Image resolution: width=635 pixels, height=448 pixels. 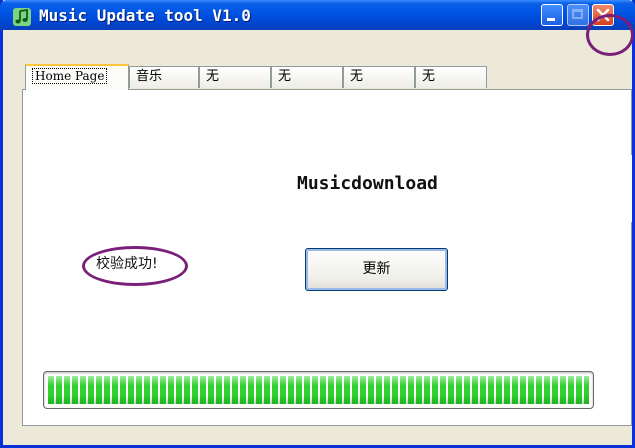 I want to click on tab-label: 音乐, so click(x=149, y=76).